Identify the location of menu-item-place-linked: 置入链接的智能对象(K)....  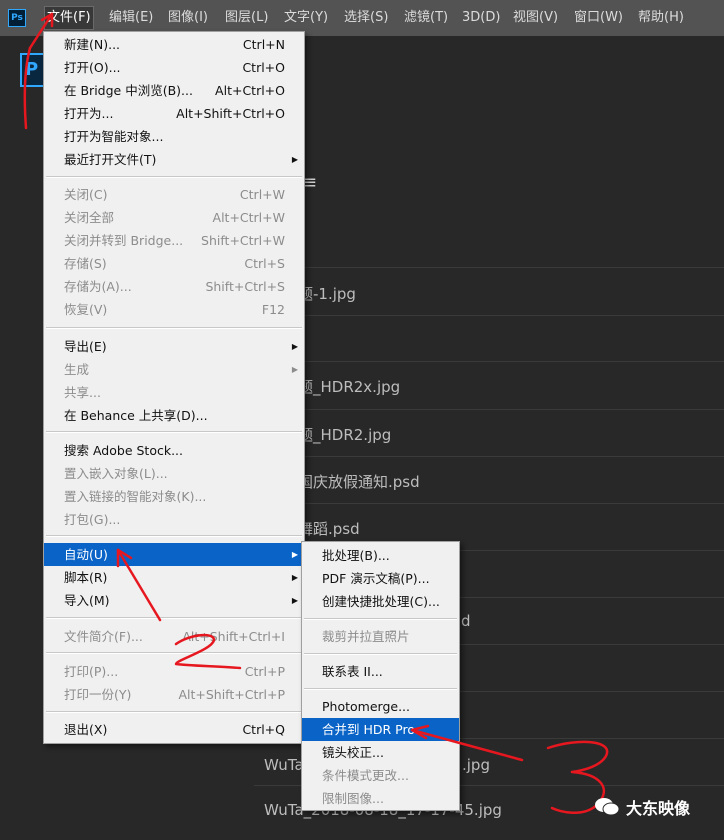
(174, 496).